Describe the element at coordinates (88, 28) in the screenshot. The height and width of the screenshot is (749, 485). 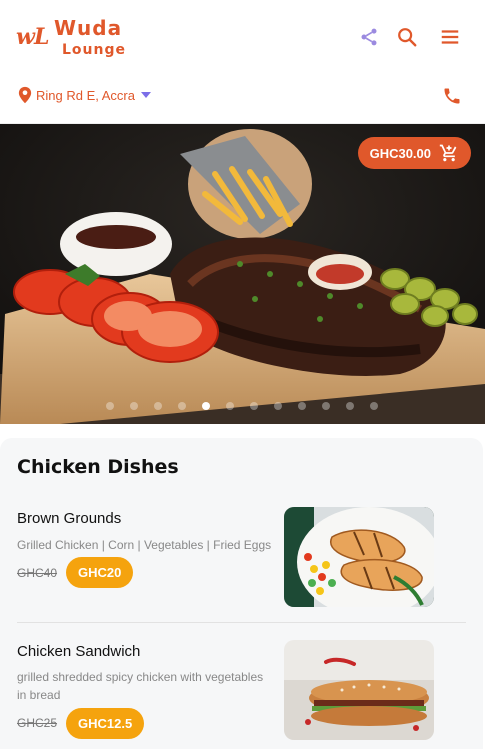
I see `brand-name: Wuda` at that location.